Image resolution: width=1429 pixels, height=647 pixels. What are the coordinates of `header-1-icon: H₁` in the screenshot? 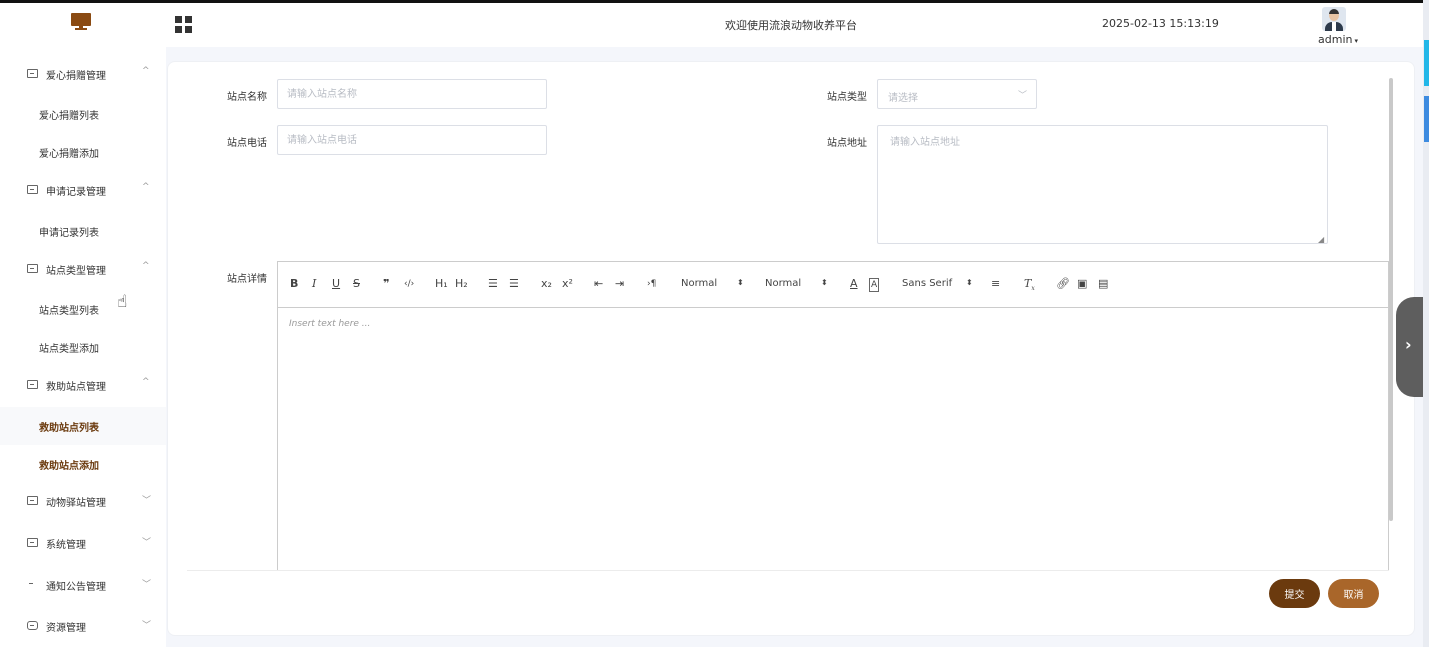 It's located at (441, 284).